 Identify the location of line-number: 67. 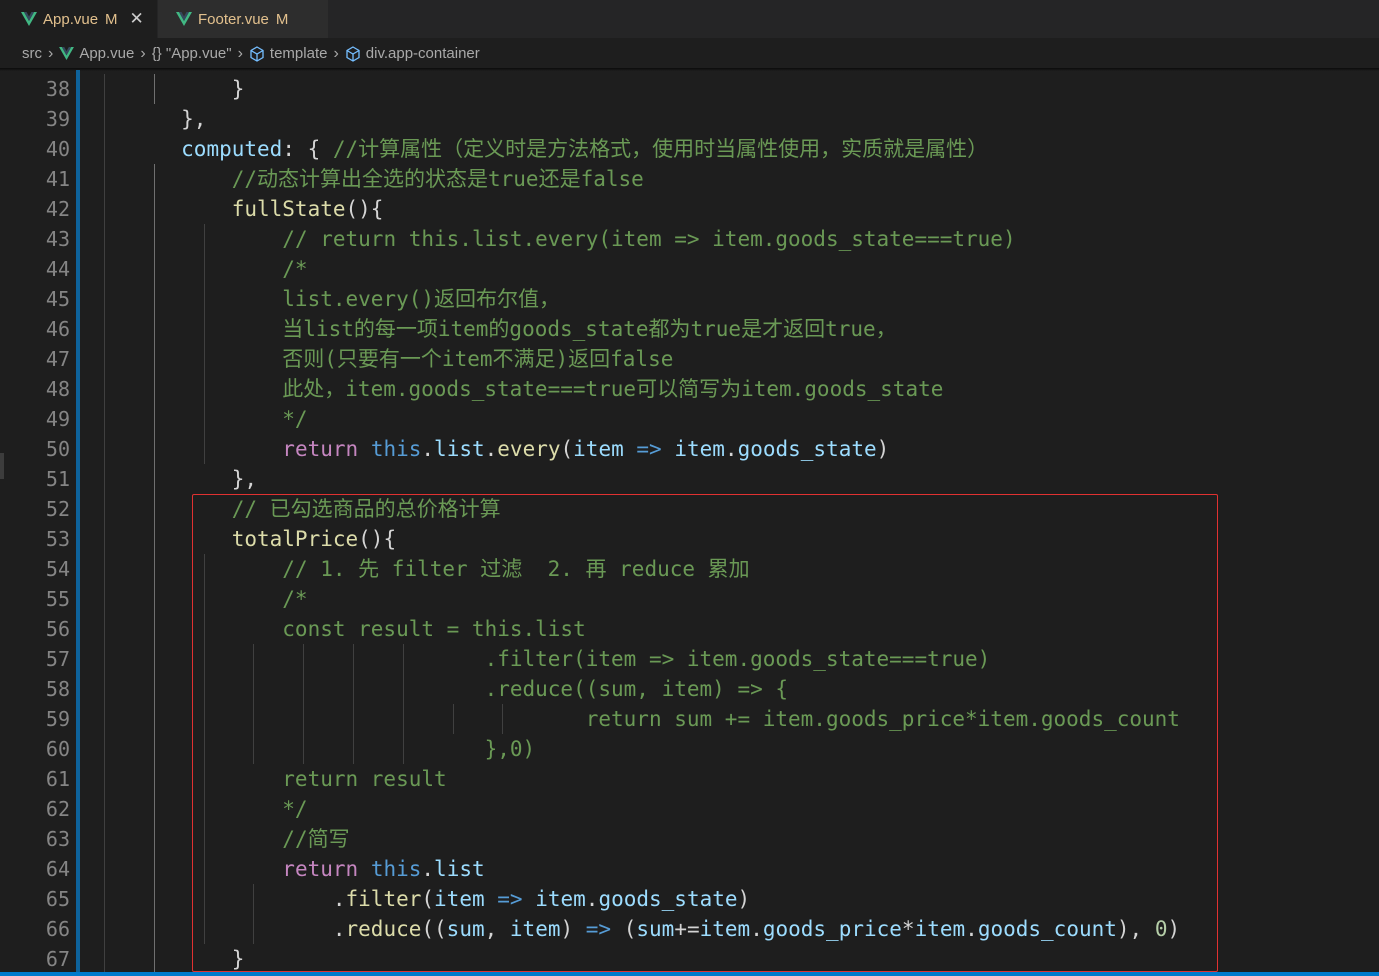
(57, 959).